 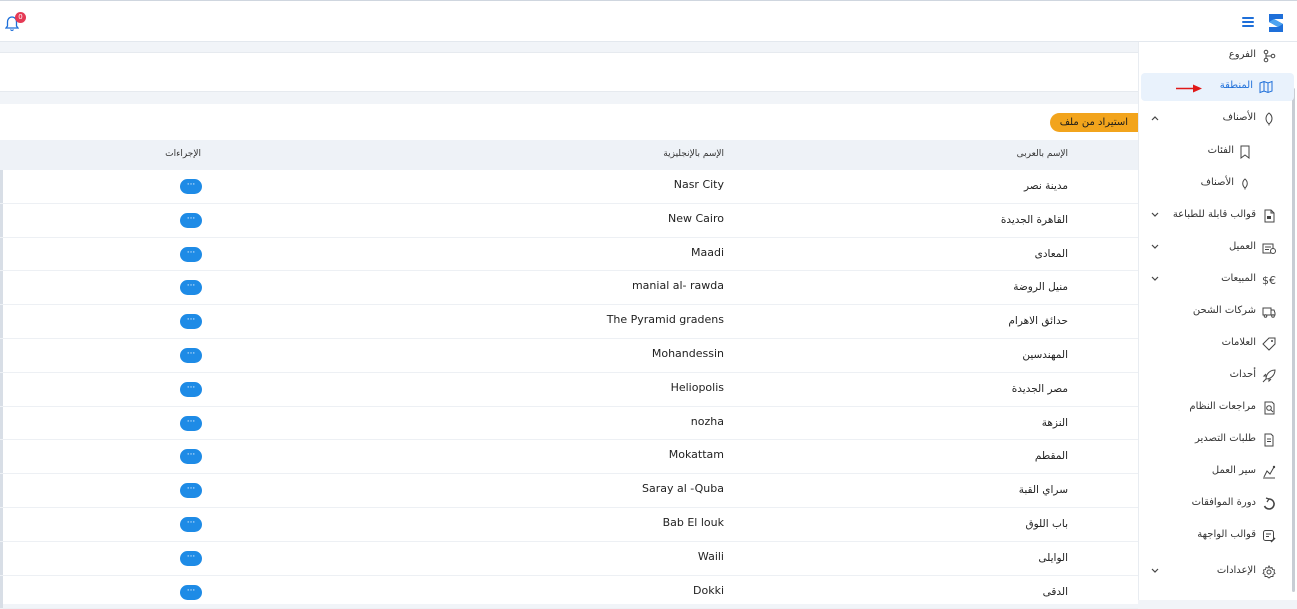 I want to click on table-row: الوايلى Waili ···, so click(x=569, y=558).